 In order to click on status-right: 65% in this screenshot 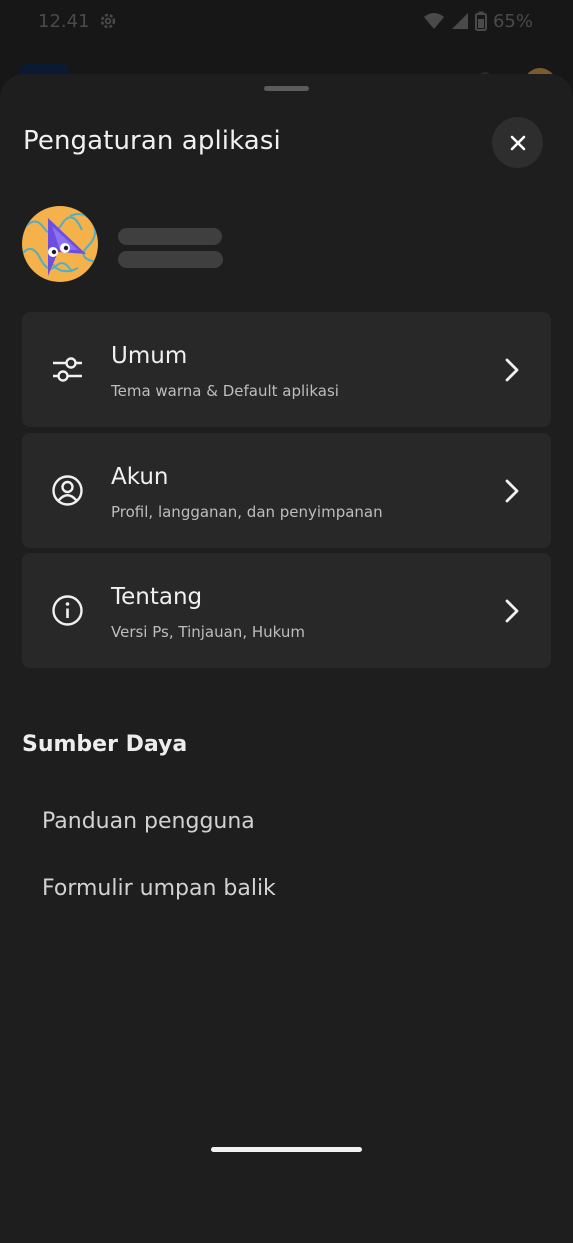, I will do `click(478, 21)`.